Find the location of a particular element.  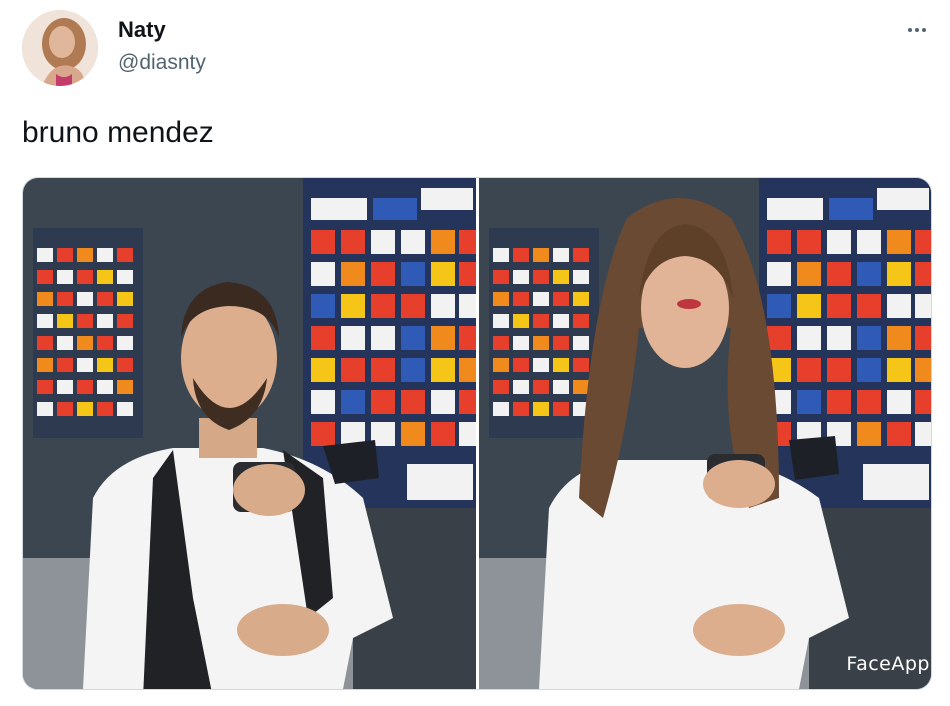

user-handle: @diasnty is located at coordinates (162, 63).